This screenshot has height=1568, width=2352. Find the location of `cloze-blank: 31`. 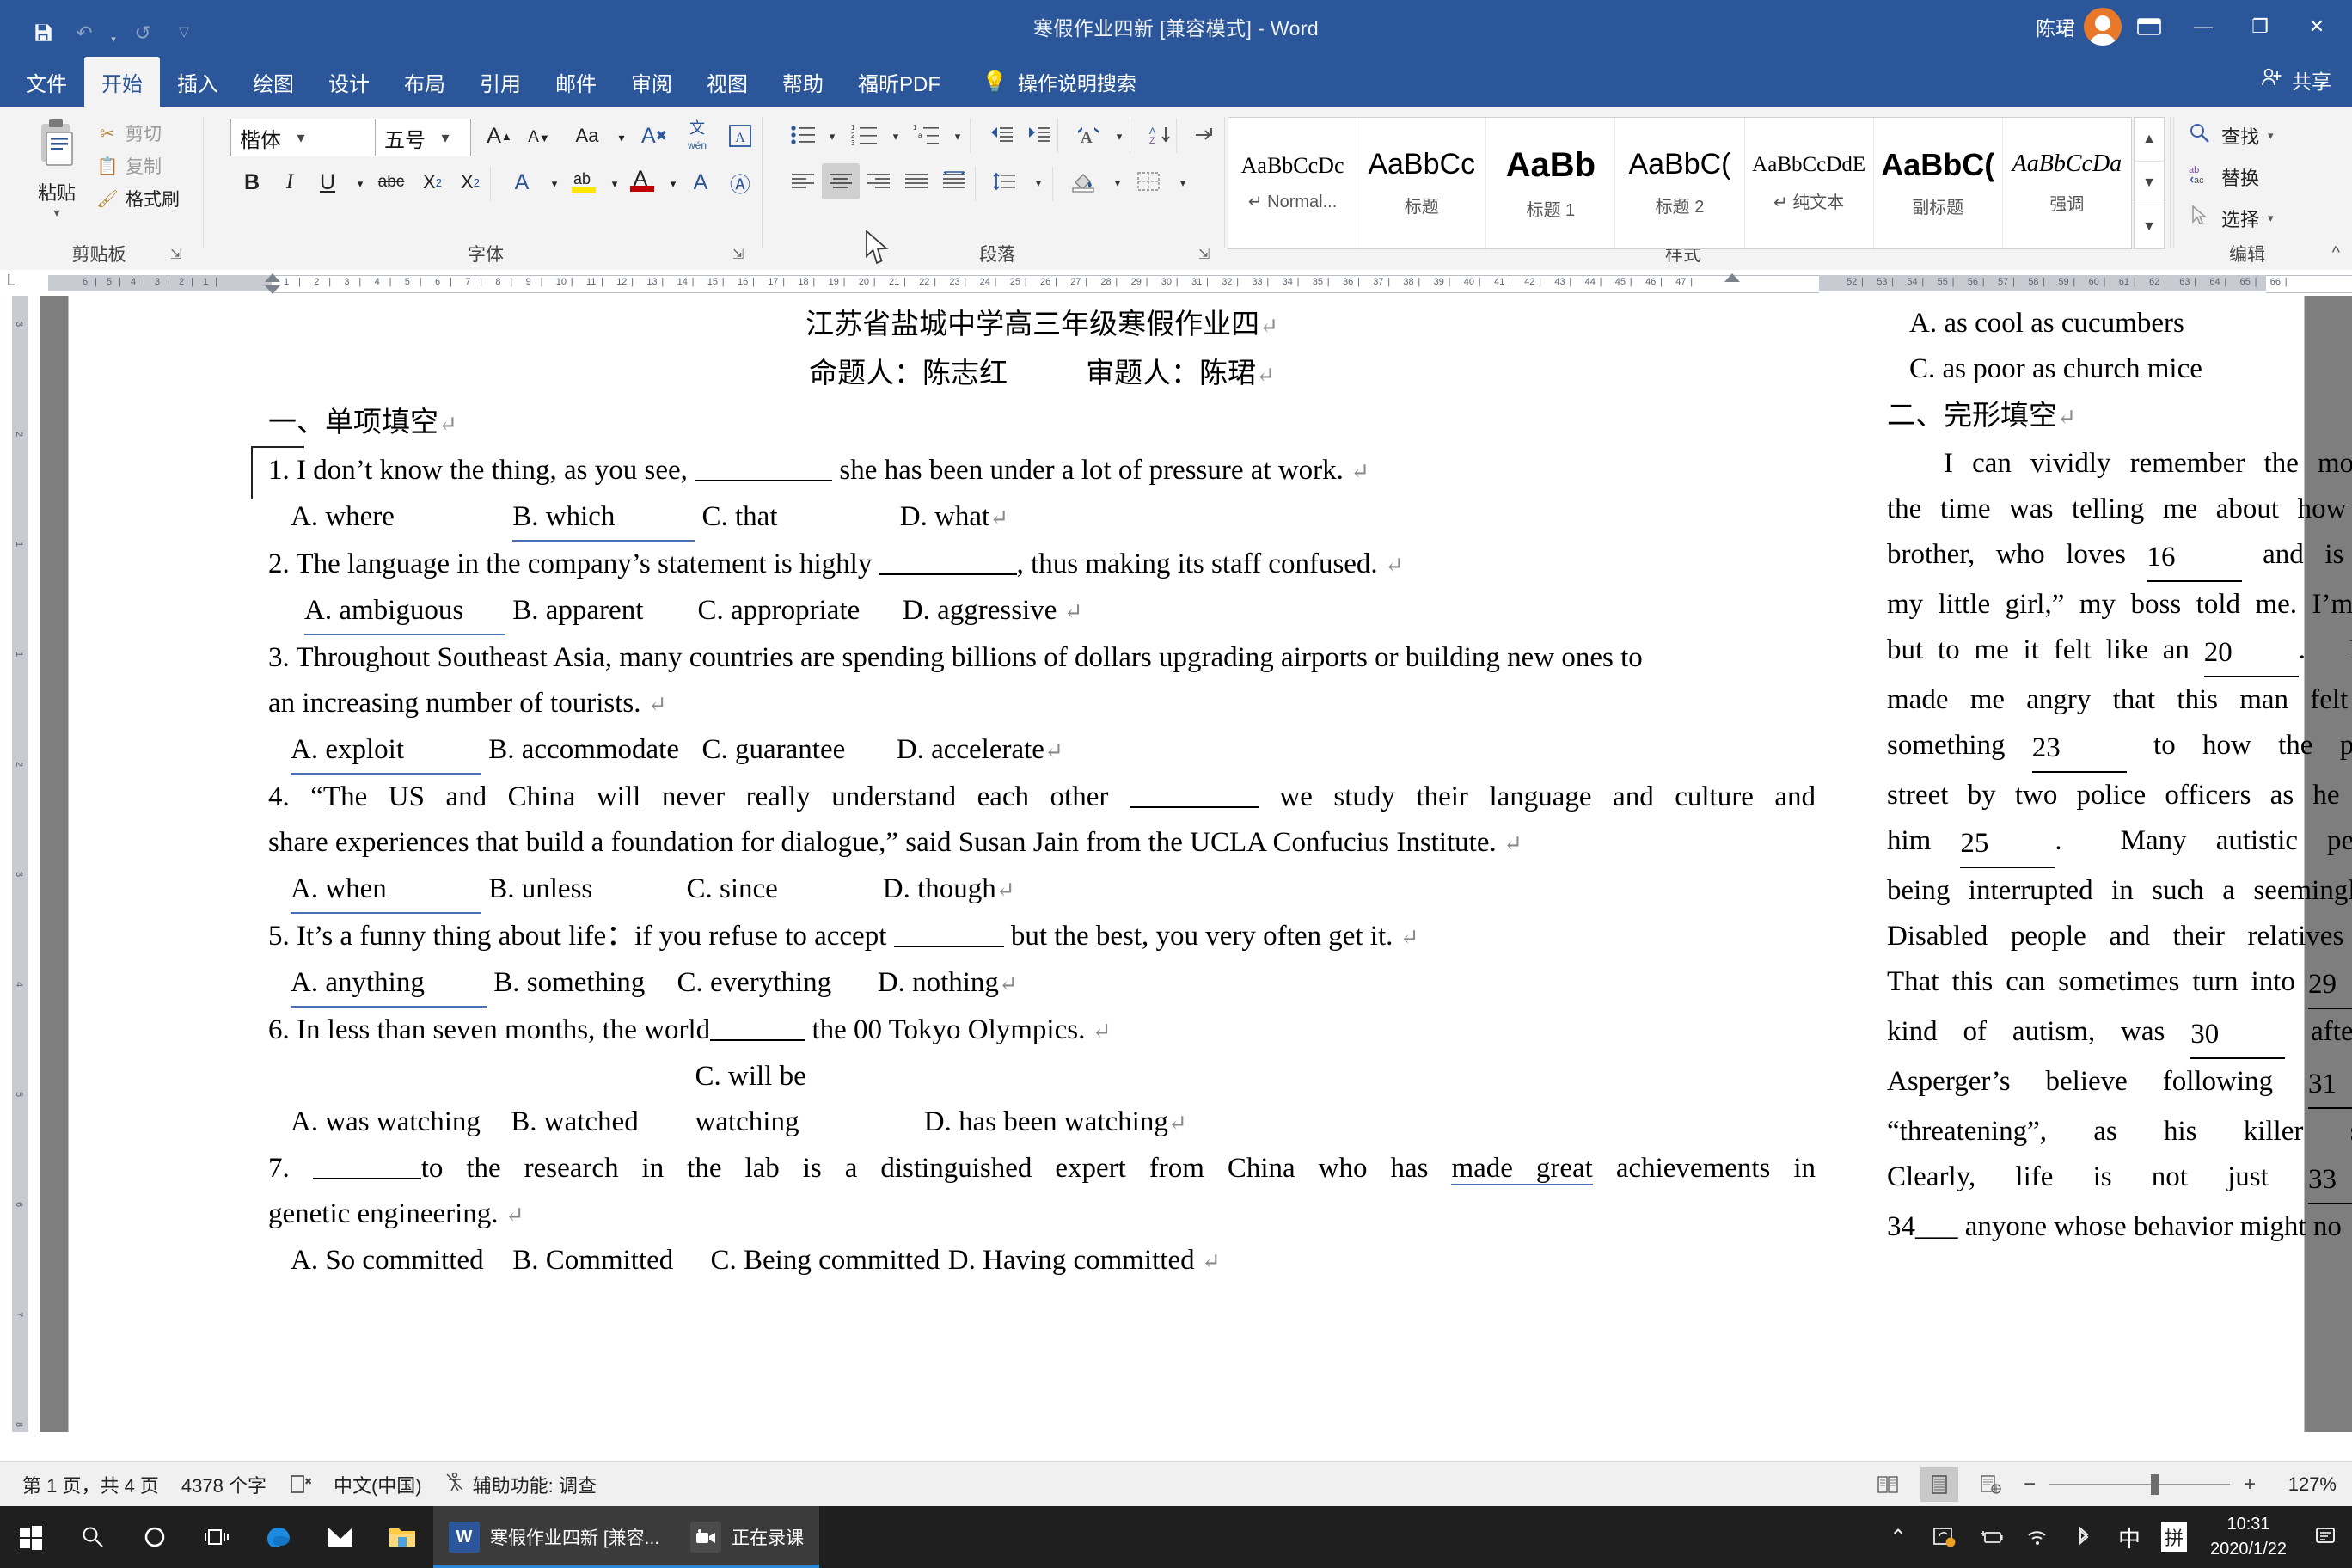

cloze-blank: 31 is located at coordinates (2330, 1085).